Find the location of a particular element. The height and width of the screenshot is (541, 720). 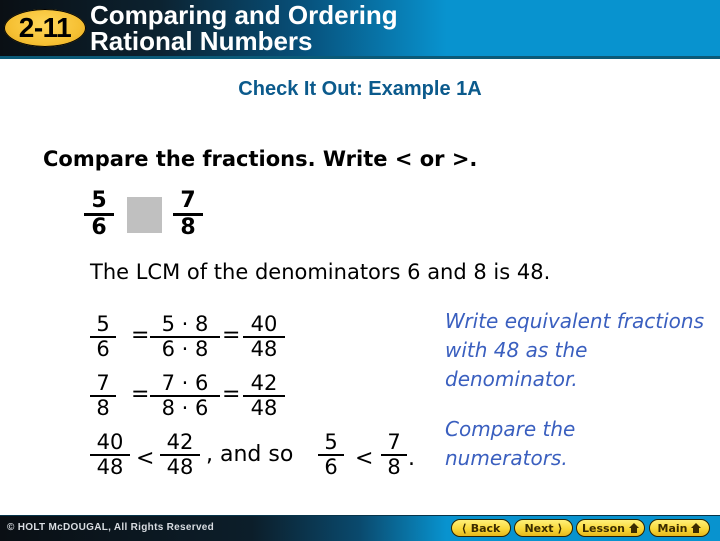

problem-fraction-left: 5 6 is located at coordinates (99, 214).